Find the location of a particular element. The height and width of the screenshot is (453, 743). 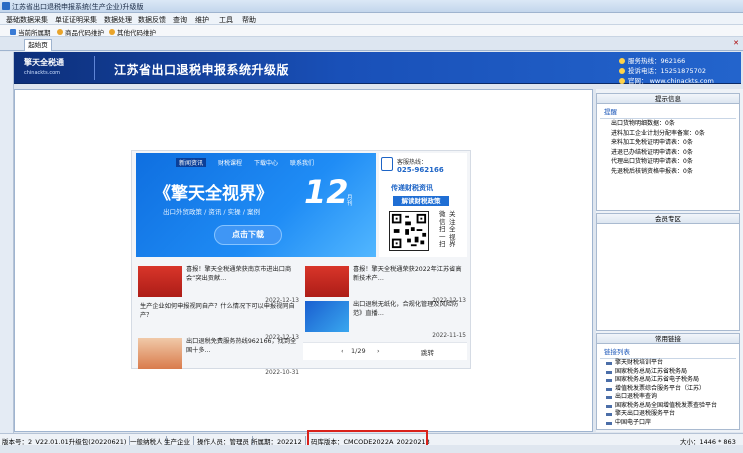

news-item: 出口退税免费服务热线962166，找到全国十多… 2022-10-31 is located at coordinates (218, 356).